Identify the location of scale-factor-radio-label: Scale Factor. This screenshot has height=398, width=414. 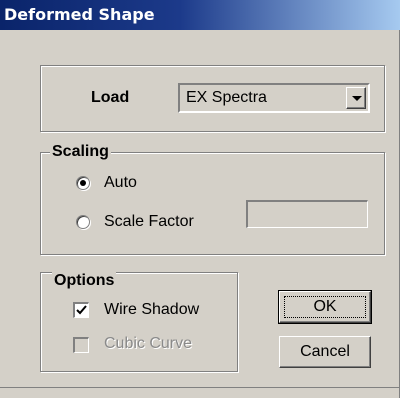
(149, 222).